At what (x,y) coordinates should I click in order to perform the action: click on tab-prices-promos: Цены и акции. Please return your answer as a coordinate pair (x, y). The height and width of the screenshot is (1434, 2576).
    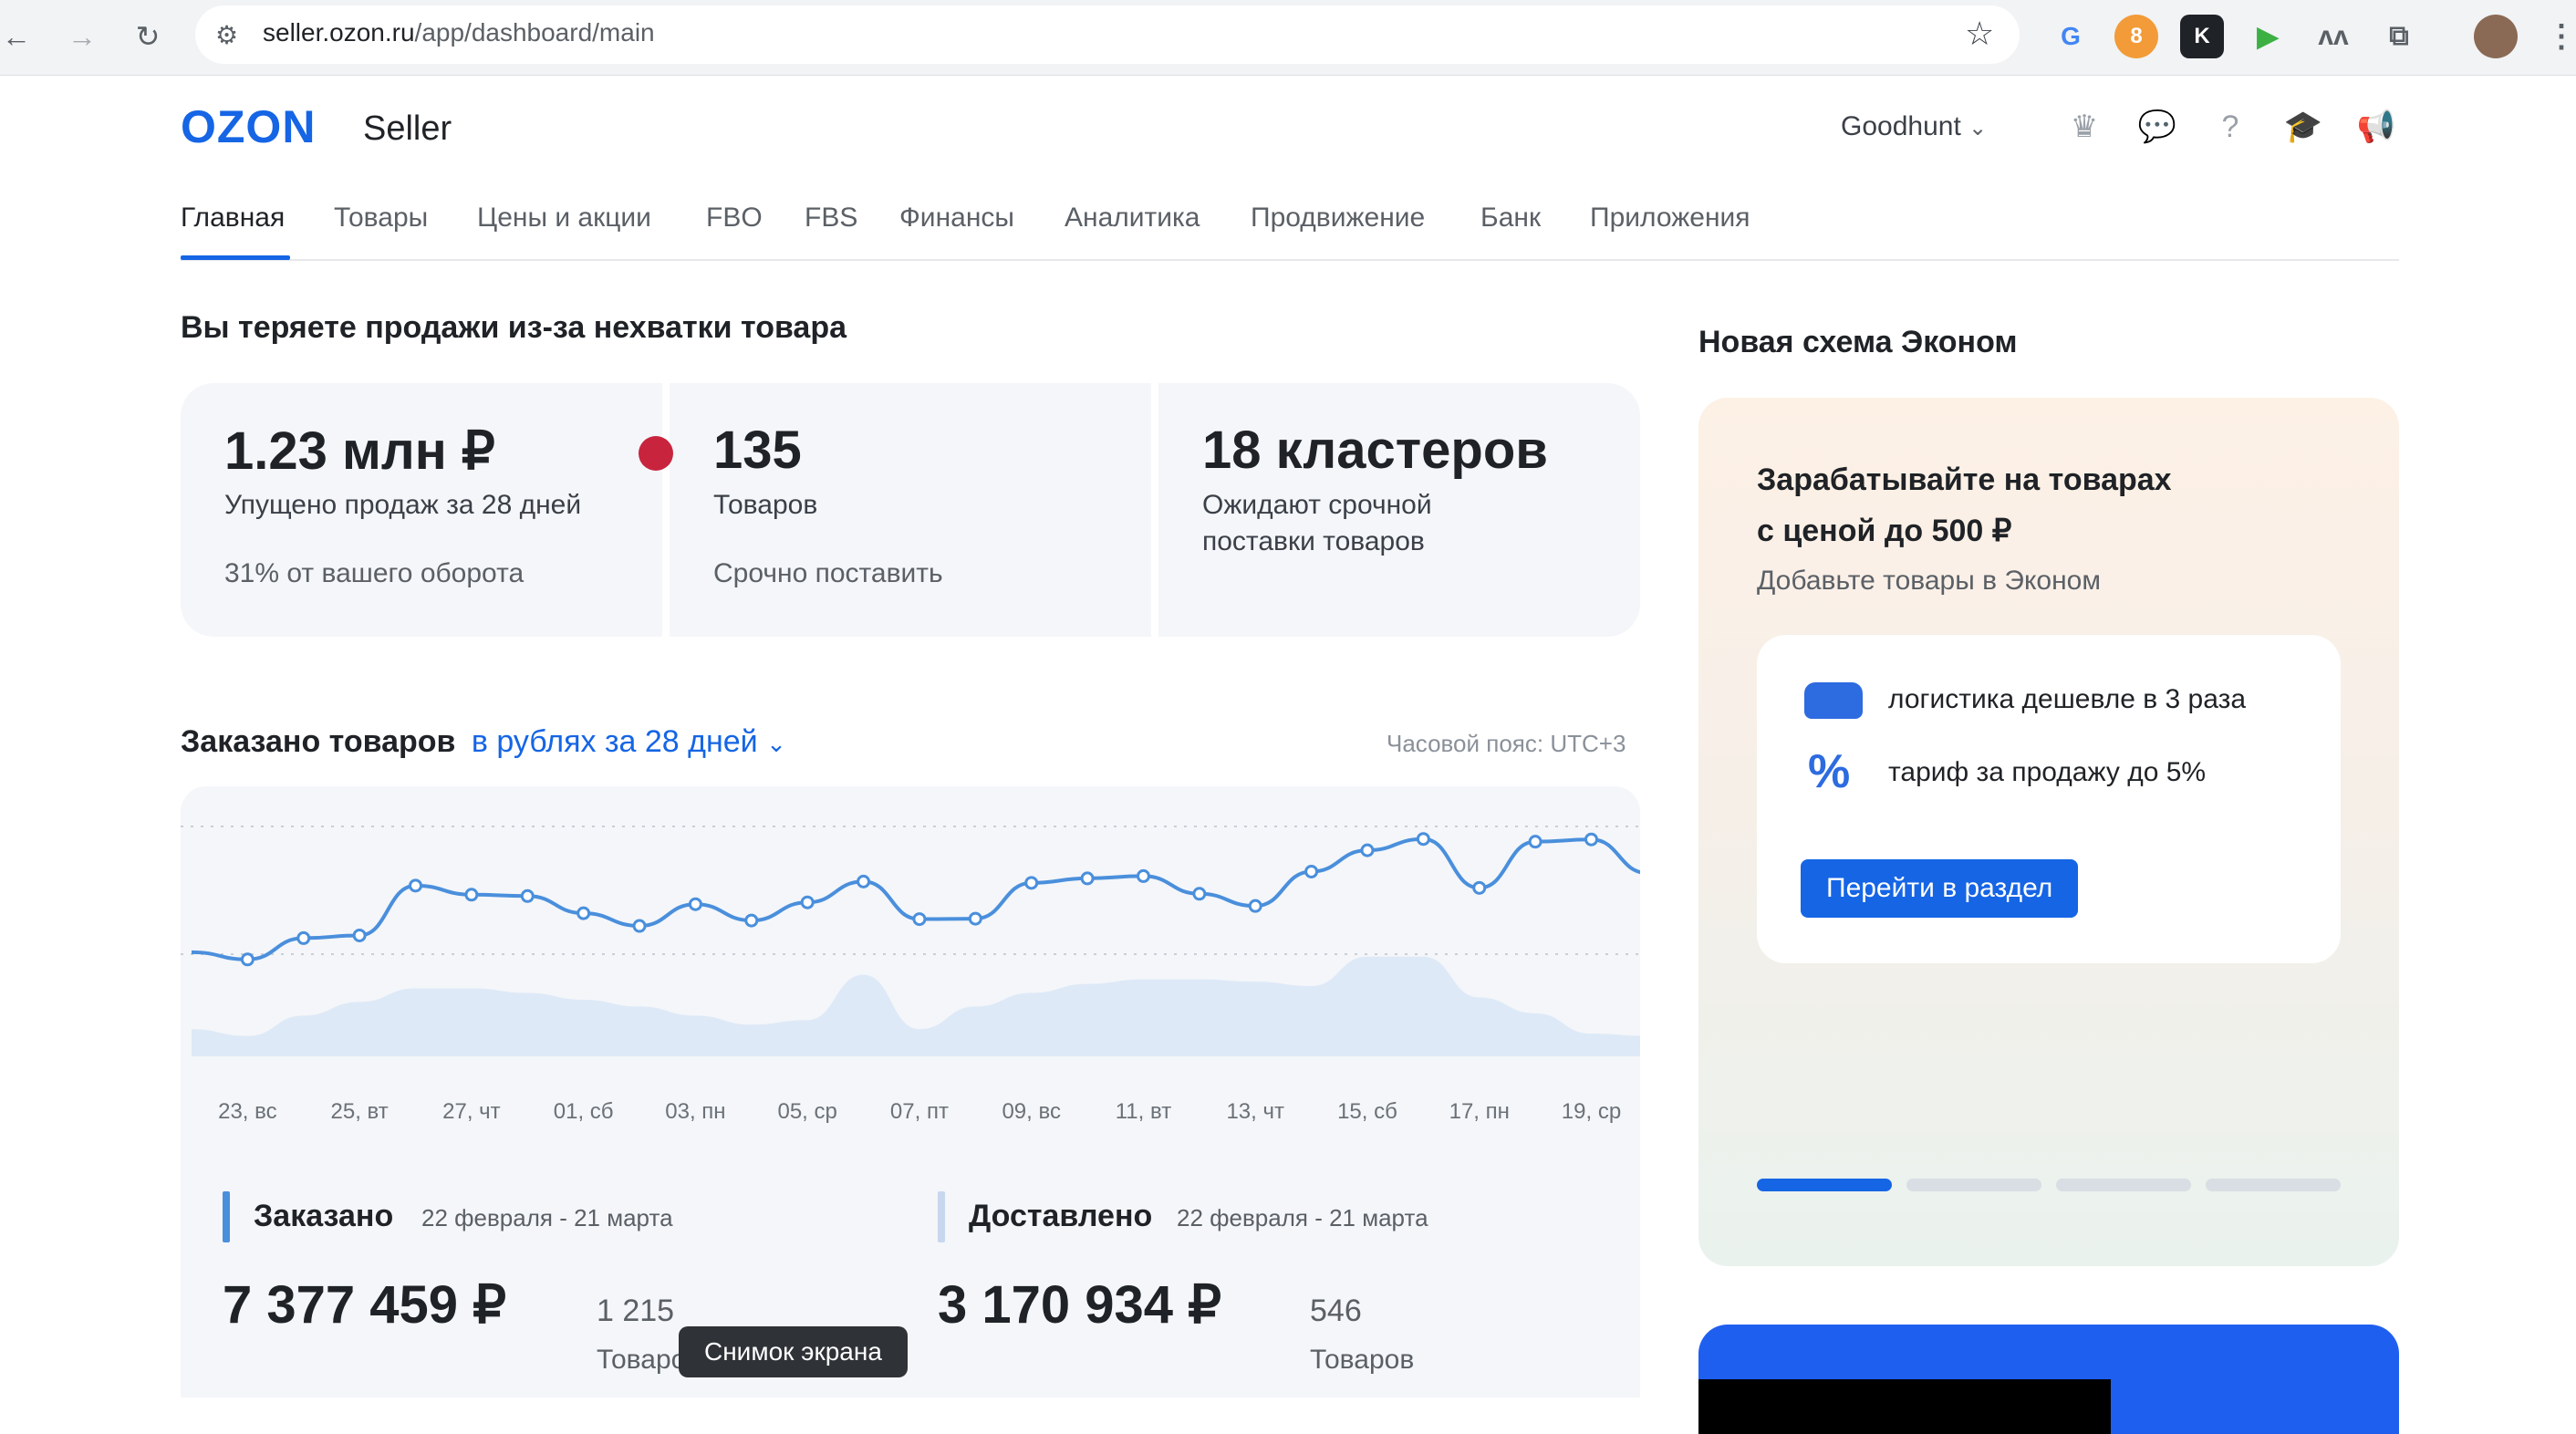
    Looking at the image, I should click on (564, 219).